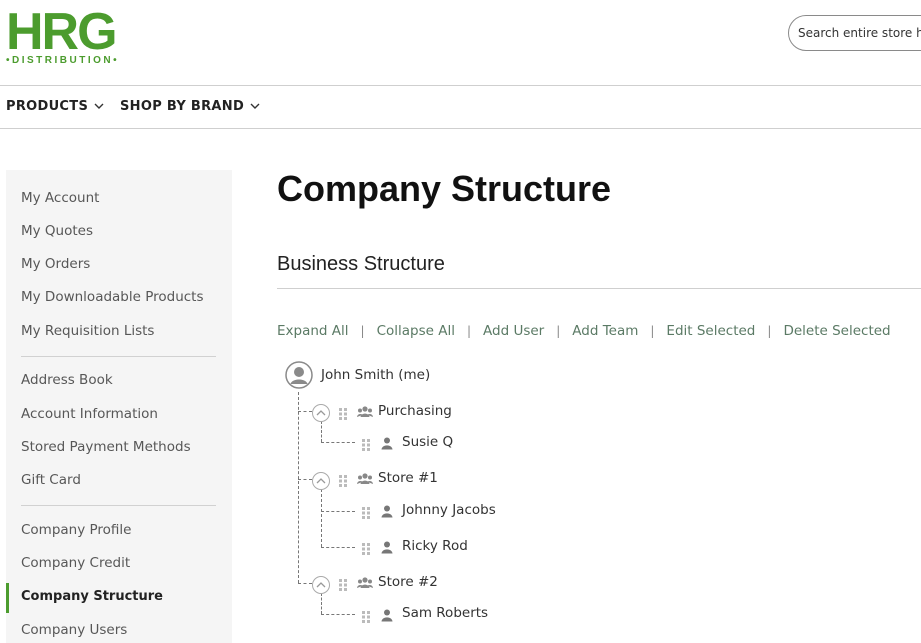 This screenshot has height=643, width=921. Describe the element at coordinates (710, 331) in the screenshot. I see `edit-selected-link: Edit Selected` at that location.